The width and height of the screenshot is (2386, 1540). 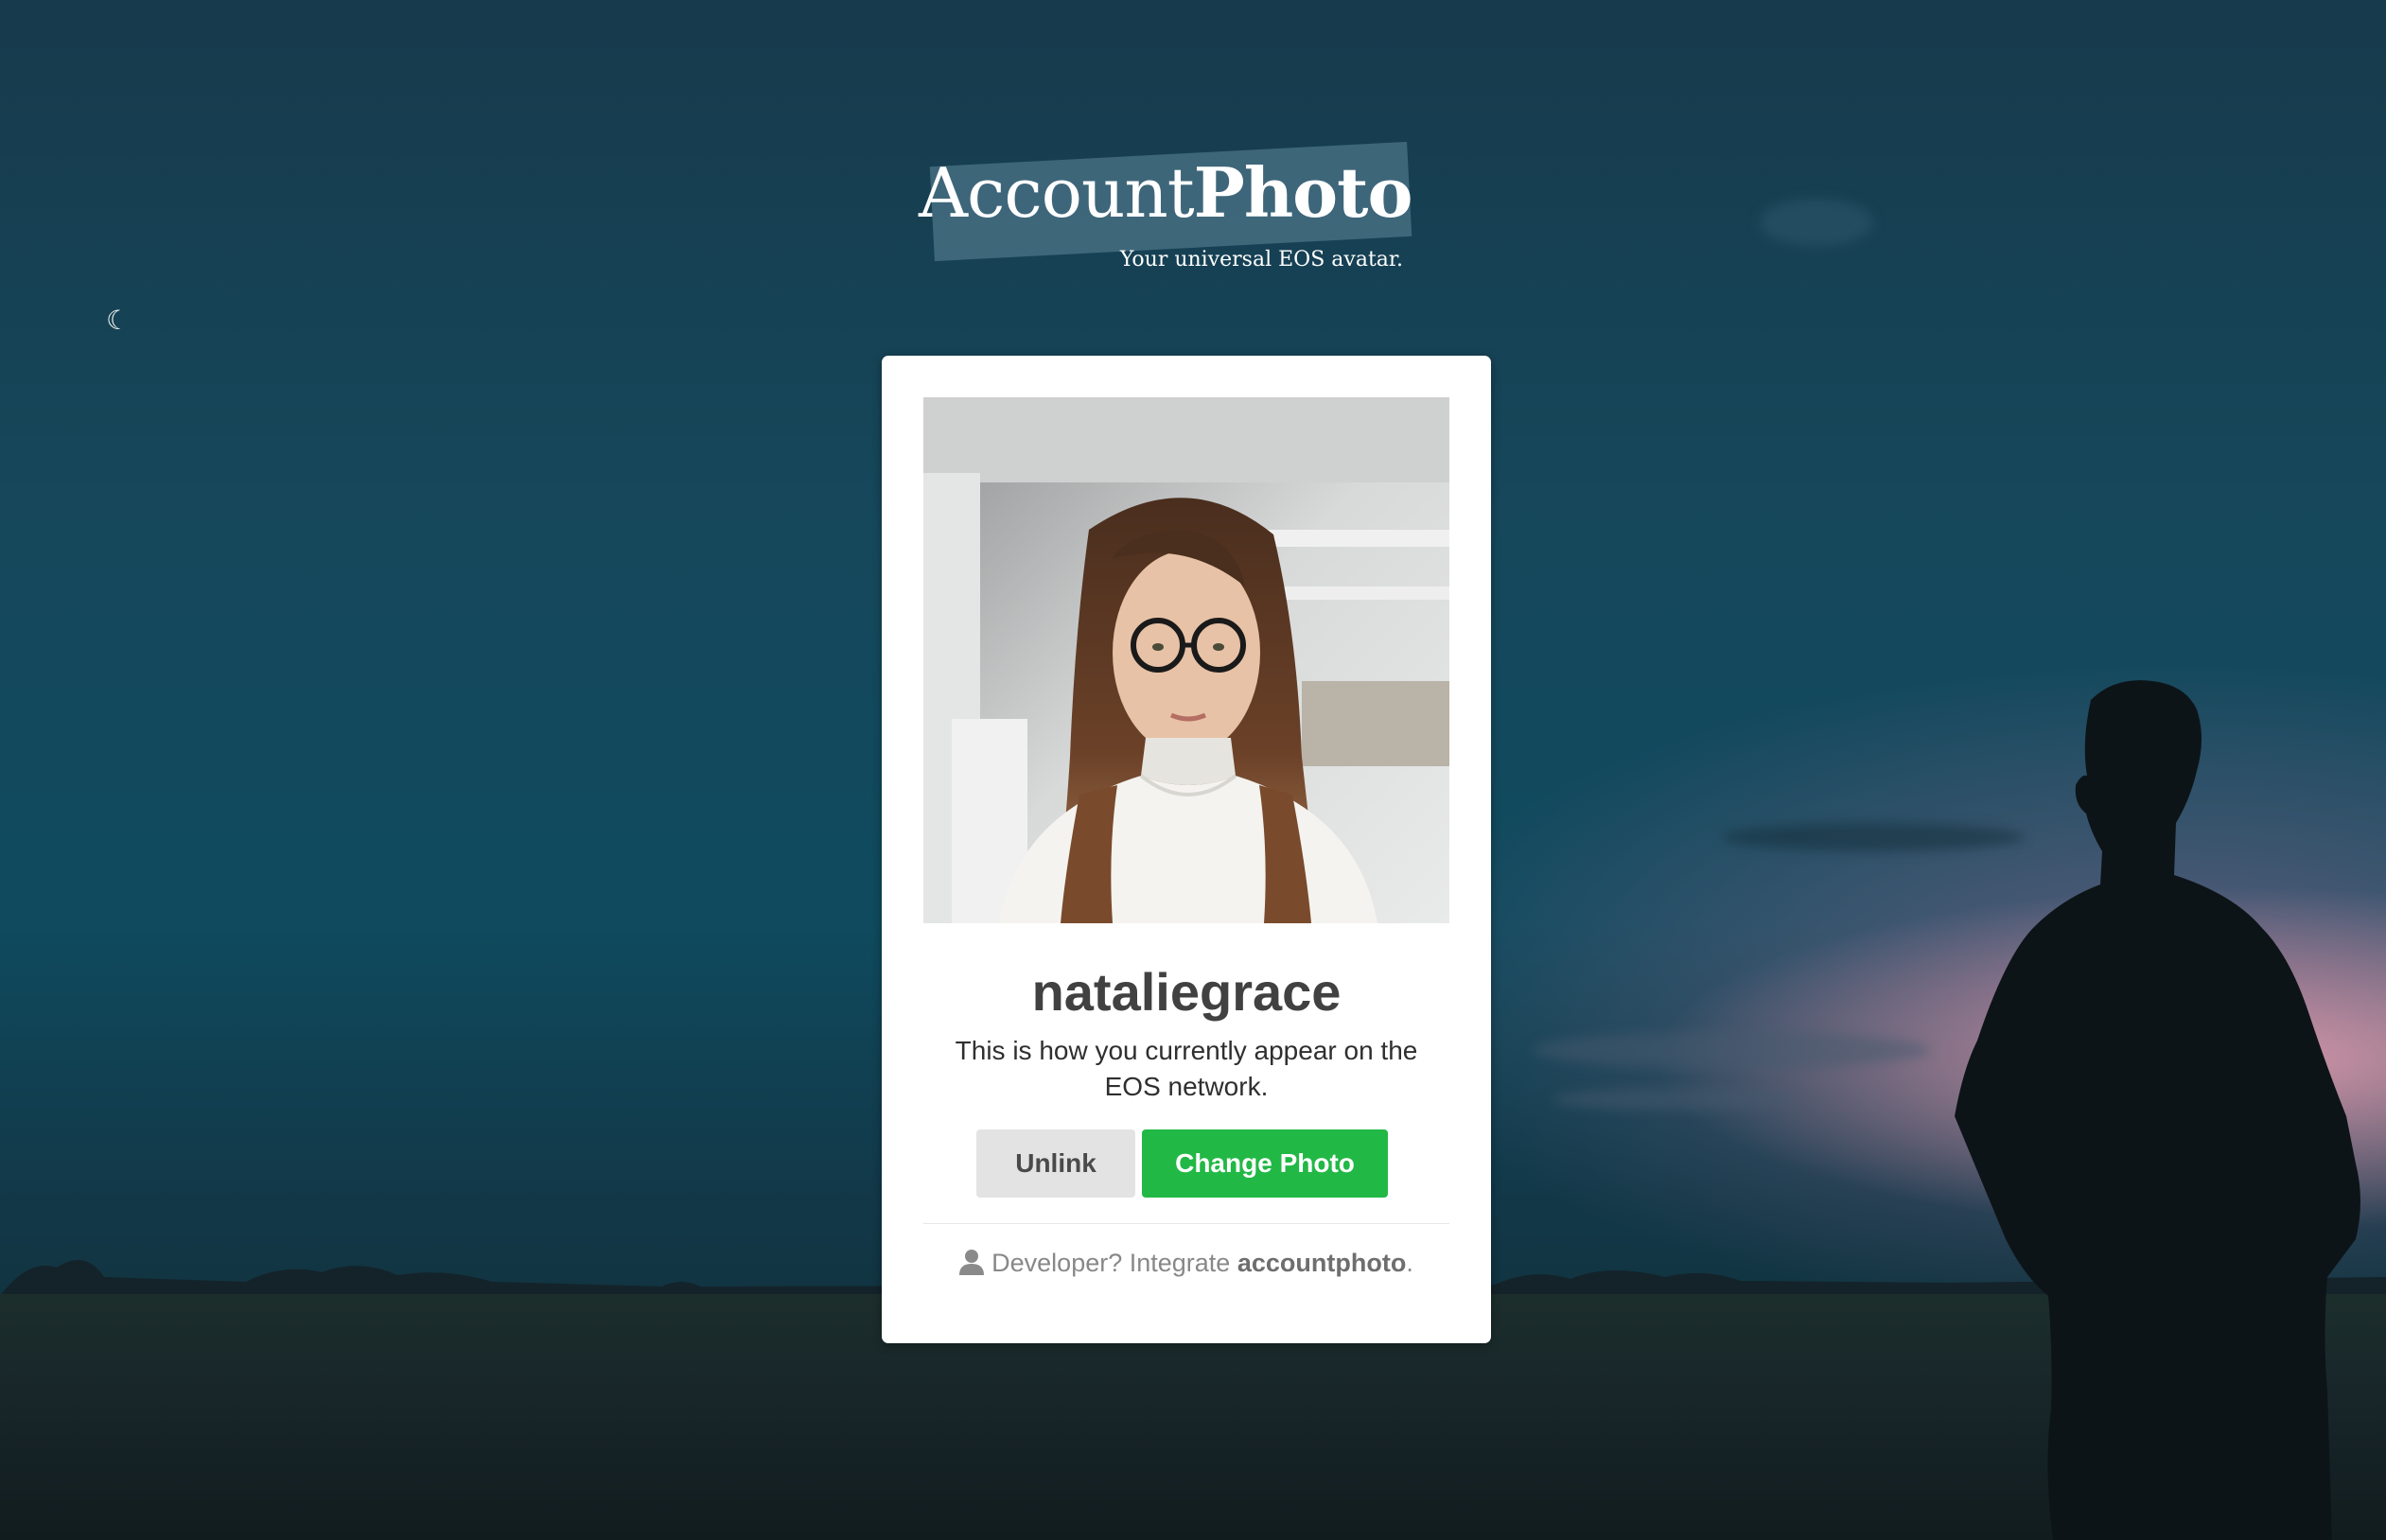 I want to click on action-buttons: Unlink Change Photo, so click(x=1182, y=1163).